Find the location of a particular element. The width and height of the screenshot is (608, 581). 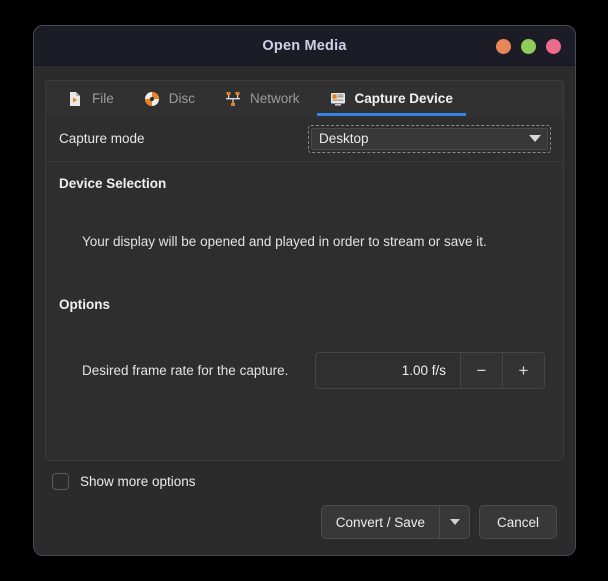

capture-mode-label: Capture mode is located at coordinates (102, 138).